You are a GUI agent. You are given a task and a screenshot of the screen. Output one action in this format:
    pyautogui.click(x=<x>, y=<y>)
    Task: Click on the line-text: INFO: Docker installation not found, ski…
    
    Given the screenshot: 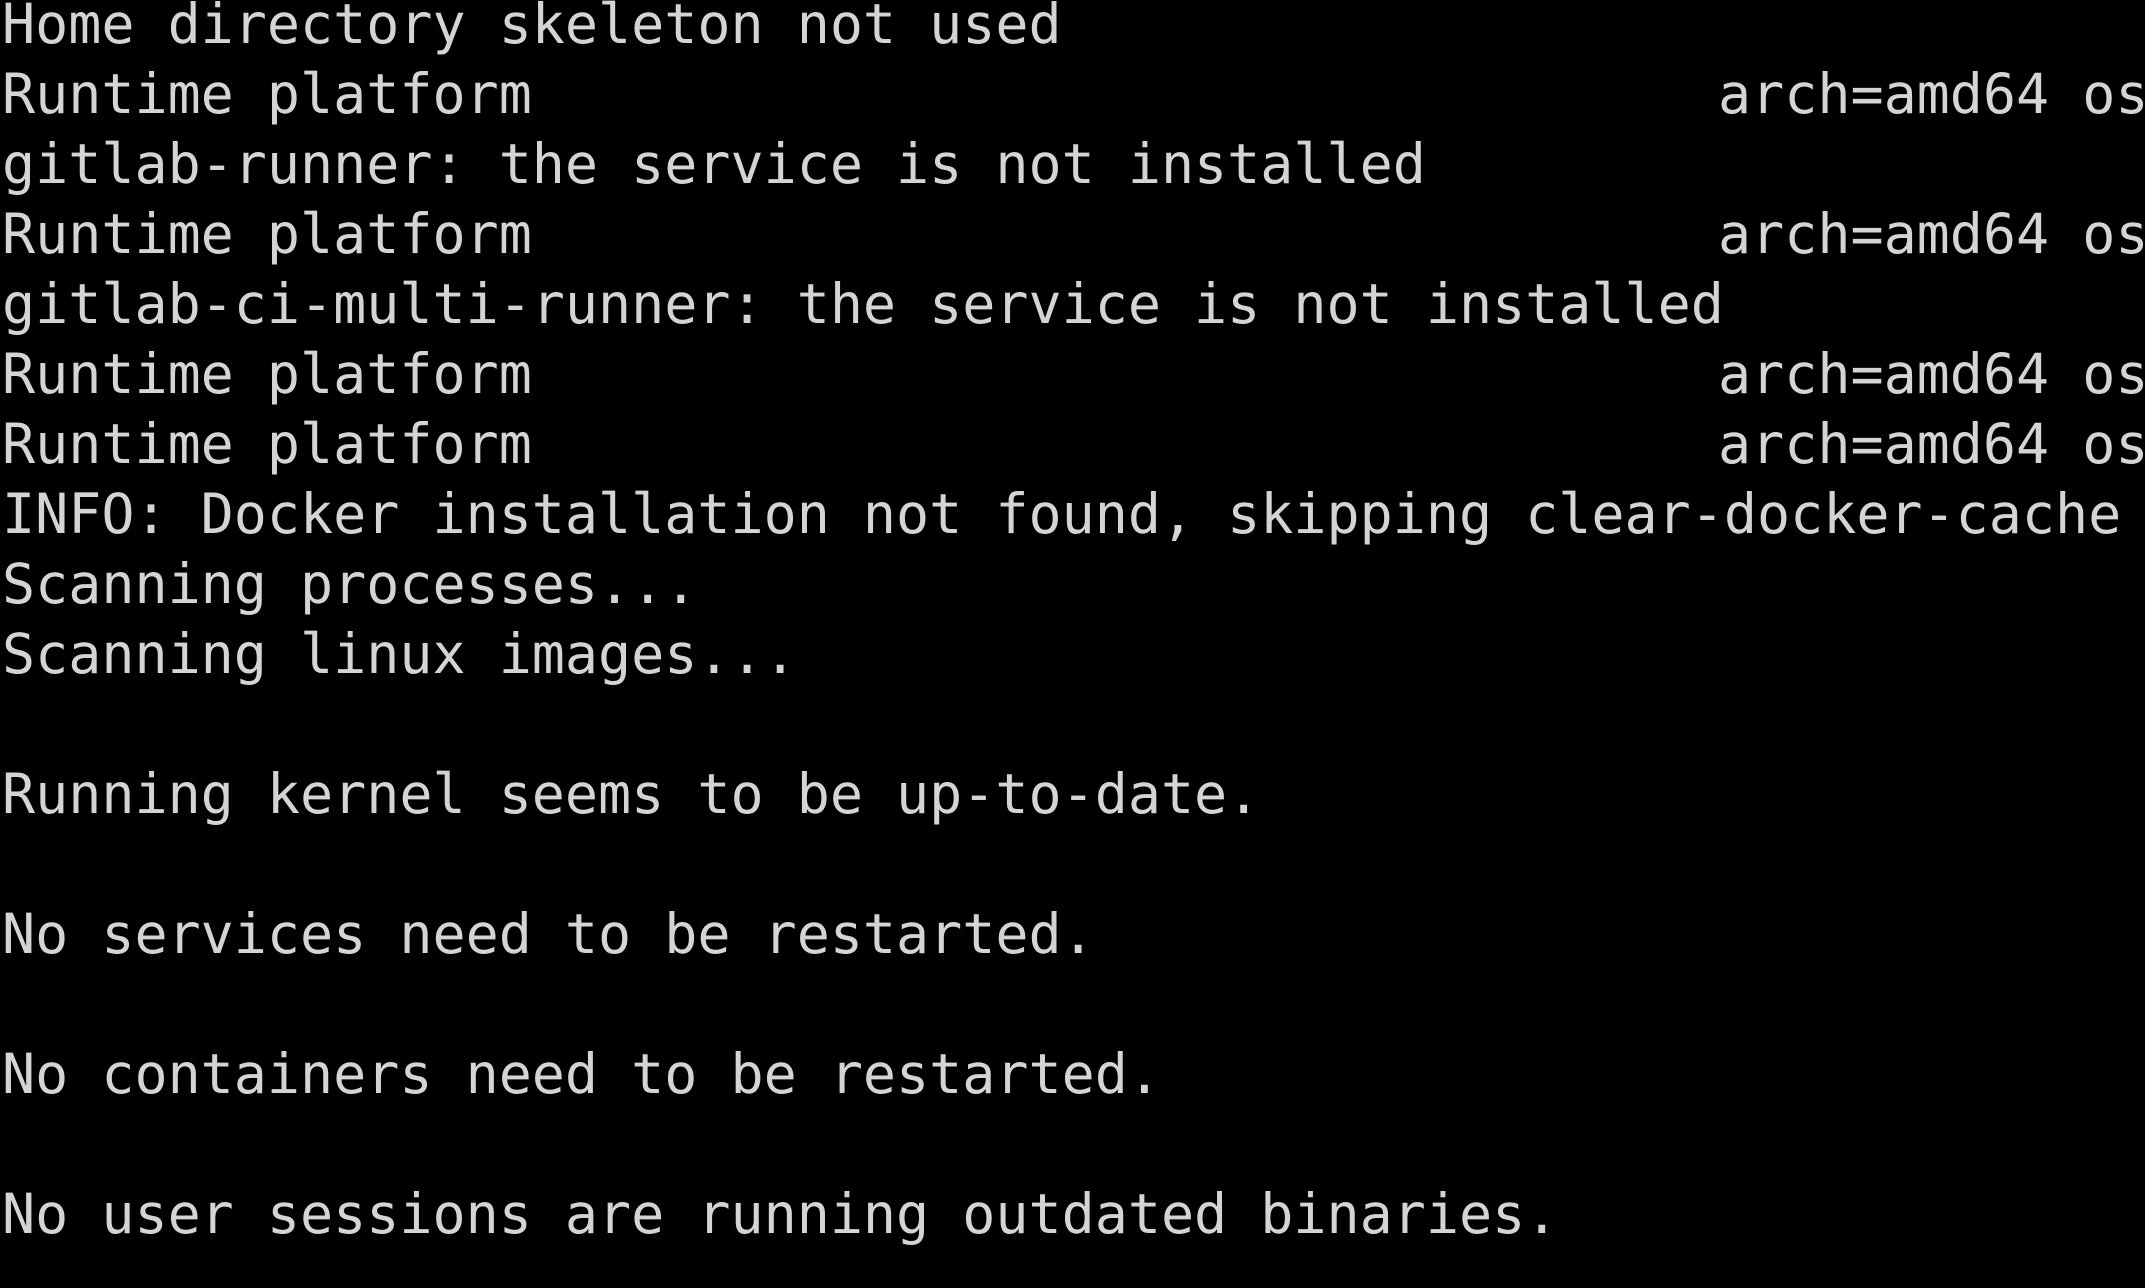 What is the action you would take?
    pyautogui.click(x=1062, y=514)
    